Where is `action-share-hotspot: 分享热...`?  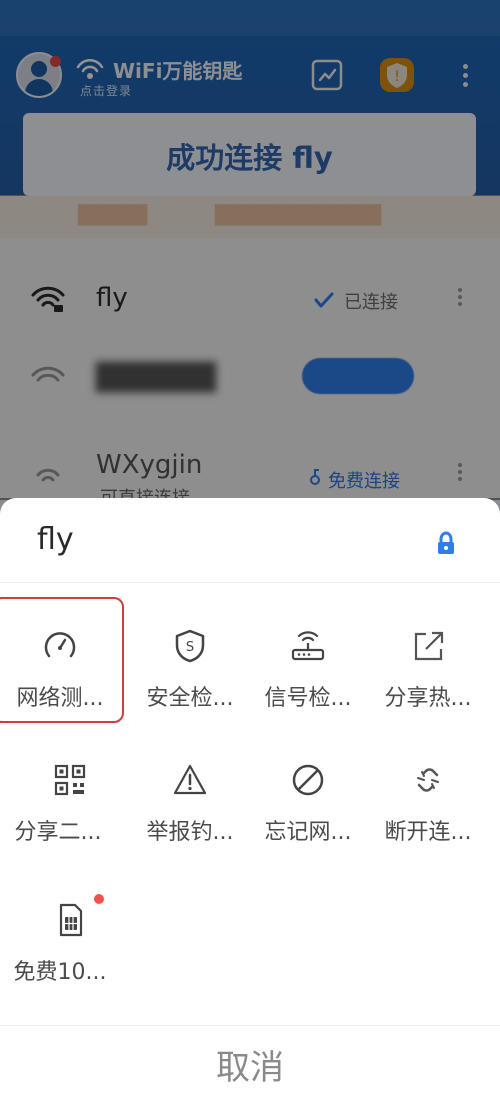 action-share-hotspot: 分享热... is located at coordinates (428, 664).